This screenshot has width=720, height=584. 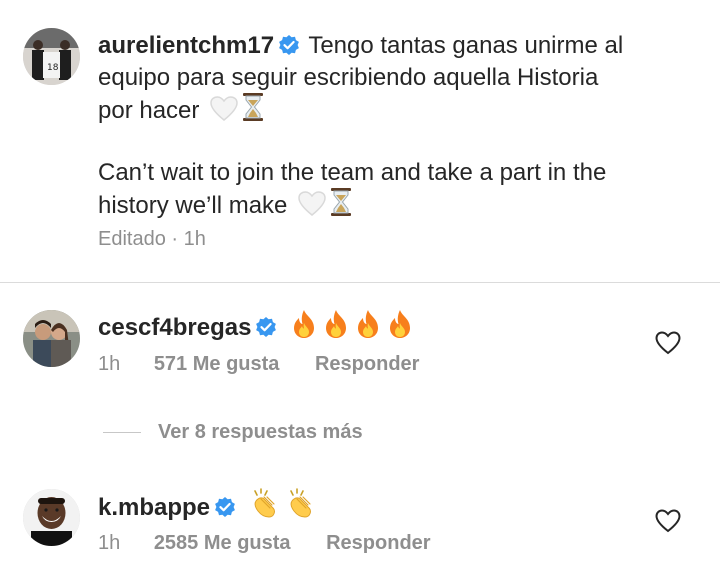 I want to click on avatar-aurelientchm17: 18, so click(x=51, y=56).